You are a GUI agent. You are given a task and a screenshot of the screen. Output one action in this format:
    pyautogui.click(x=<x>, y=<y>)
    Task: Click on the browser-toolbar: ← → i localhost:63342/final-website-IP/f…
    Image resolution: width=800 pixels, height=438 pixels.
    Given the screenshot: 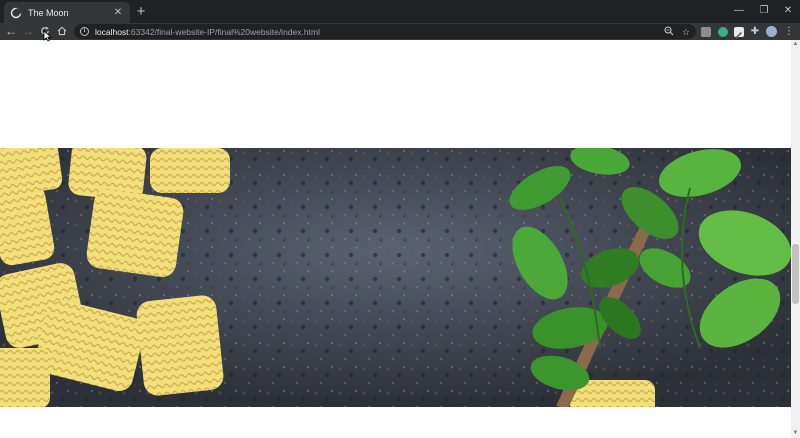 What is the action you would take?
    pyautogui.click(x=400, y=31)
    